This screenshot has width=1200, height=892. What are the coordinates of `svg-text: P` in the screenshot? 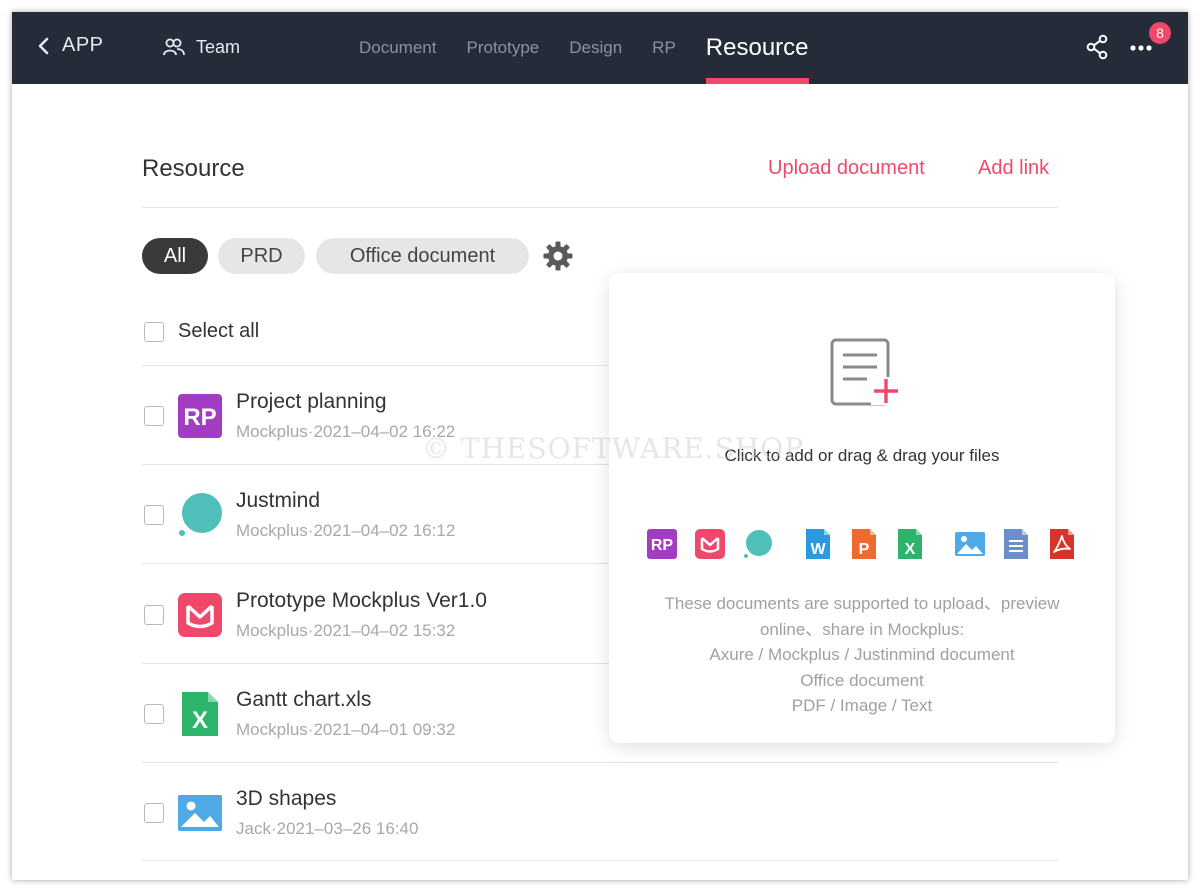 It's located at (864, 549).